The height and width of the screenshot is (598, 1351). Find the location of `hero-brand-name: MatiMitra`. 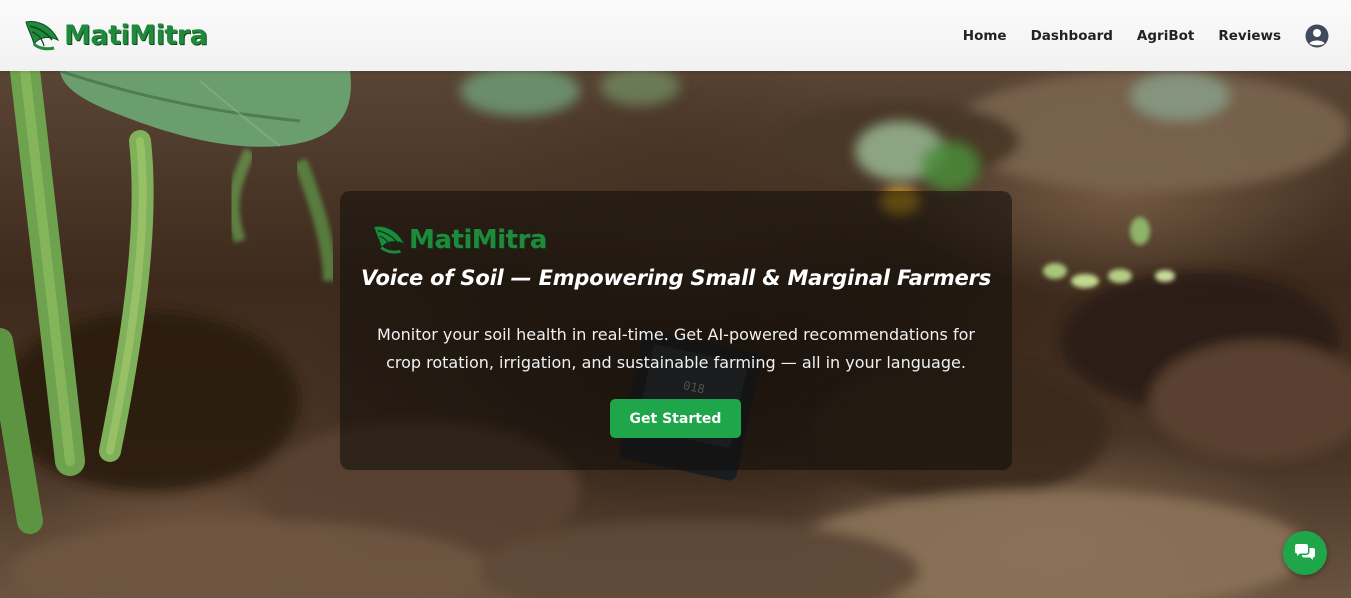

hero-brand-name: MatiMitra is located at coordinates (478, 240).